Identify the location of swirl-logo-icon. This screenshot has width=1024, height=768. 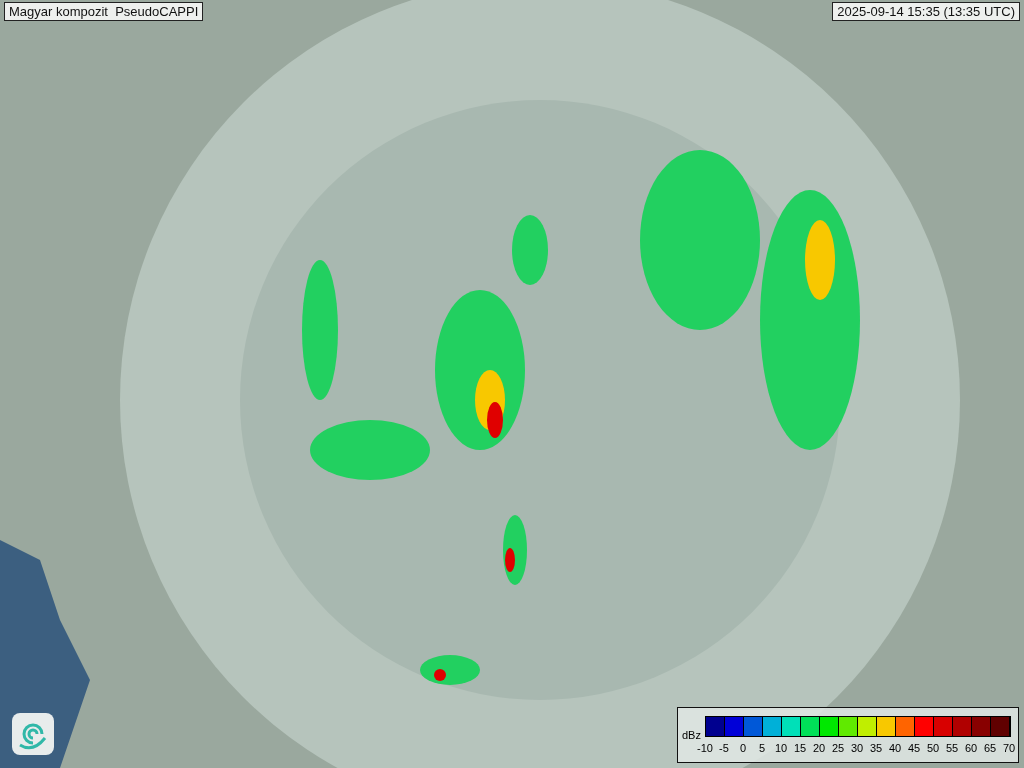
(33, 734).